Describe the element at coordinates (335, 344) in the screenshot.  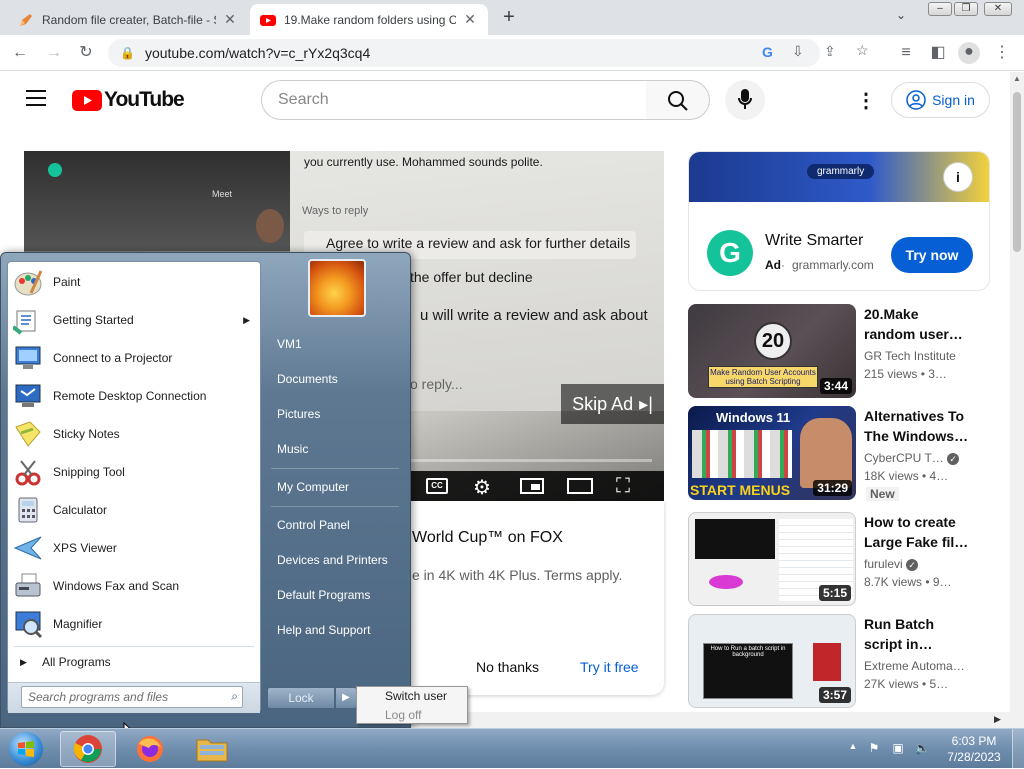
I see `start-item-vm1: VM1` at that location.